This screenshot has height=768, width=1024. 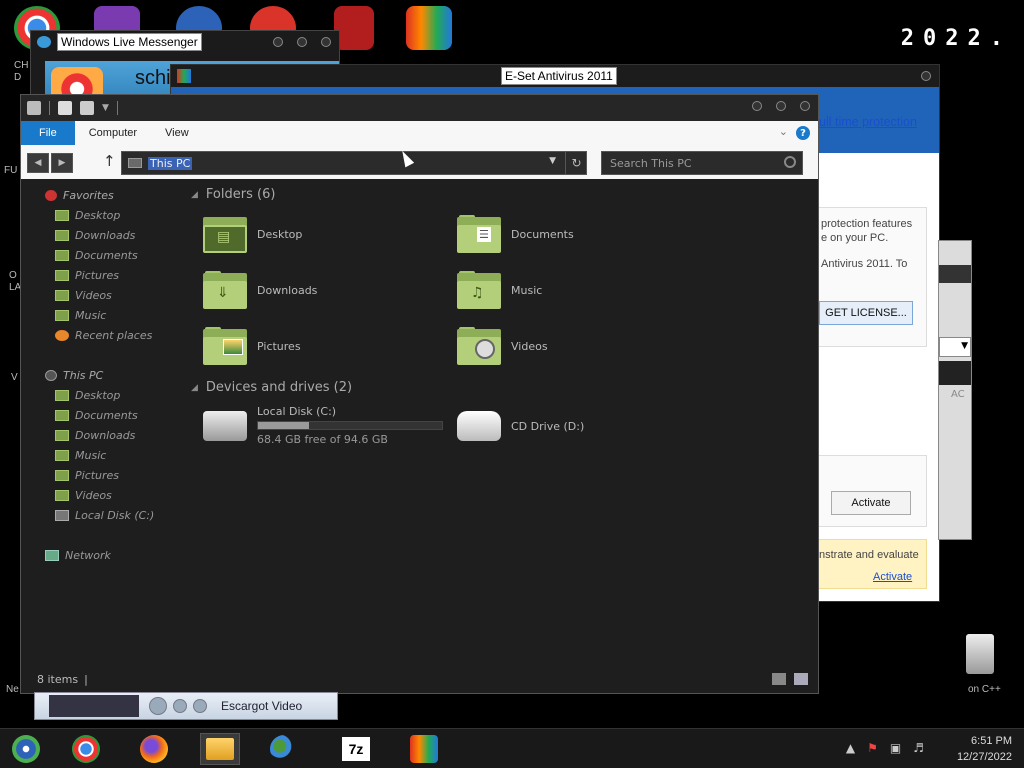 What do you see at coordinates (62, 515) in the screenshot?
I see `hard-drive-icon` at bounding box center [62, 515].